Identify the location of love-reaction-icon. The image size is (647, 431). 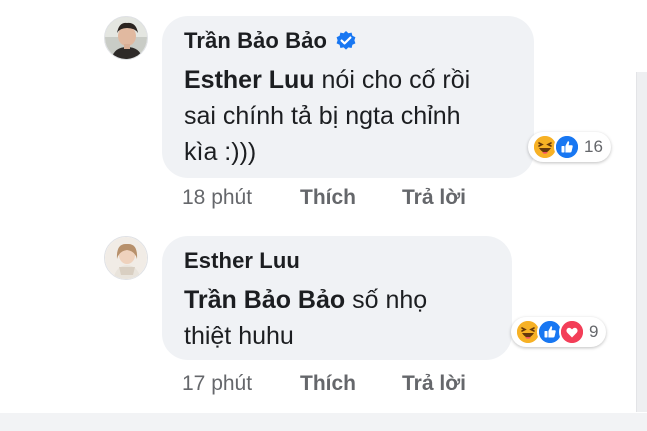
(572, 332).